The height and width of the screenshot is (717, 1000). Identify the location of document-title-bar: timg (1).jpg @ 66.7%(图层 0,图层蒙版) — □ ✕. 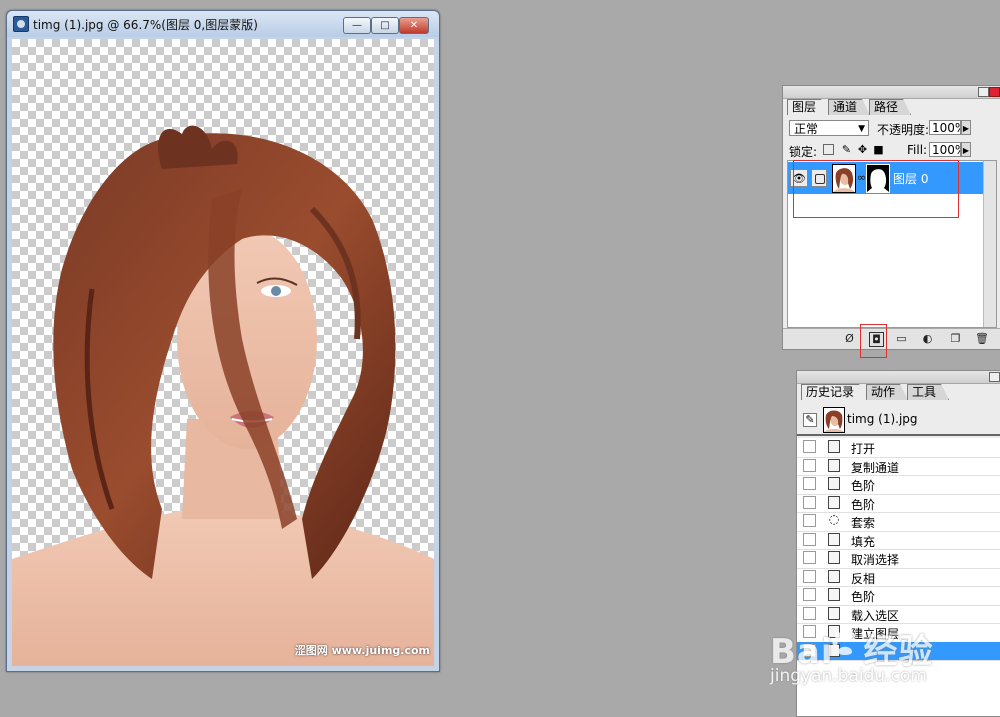
(223, 24).